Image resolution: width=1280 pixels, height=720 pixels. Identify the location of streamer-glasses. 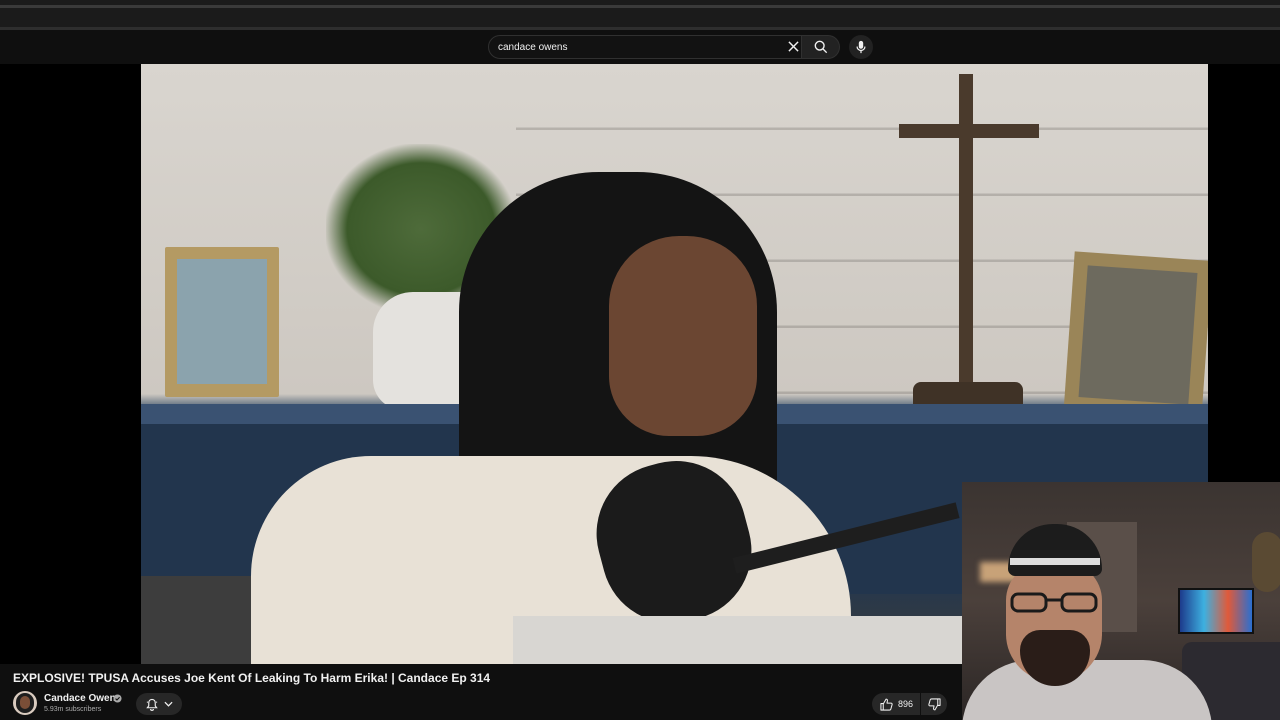
(1054, 602).